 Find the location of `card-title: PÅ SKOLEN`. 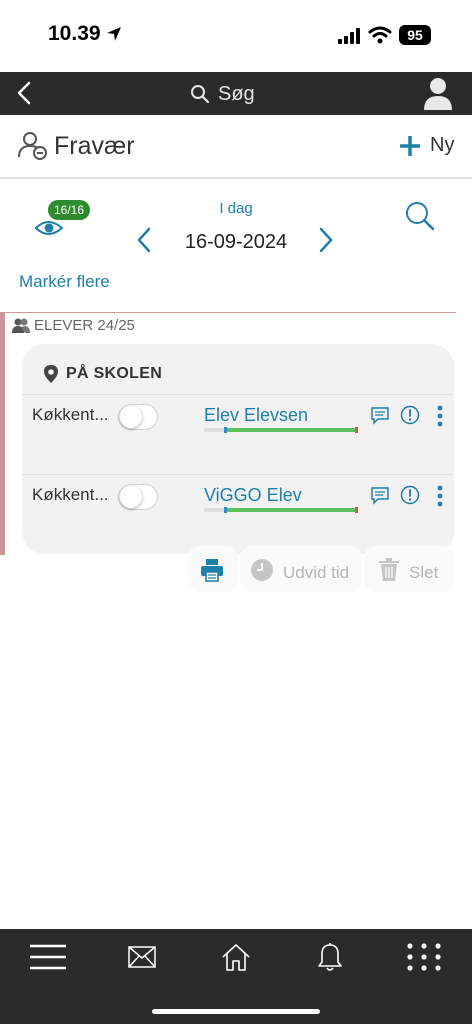

card-title: PÅ SKOLEN is located at coordinates (114, 373).